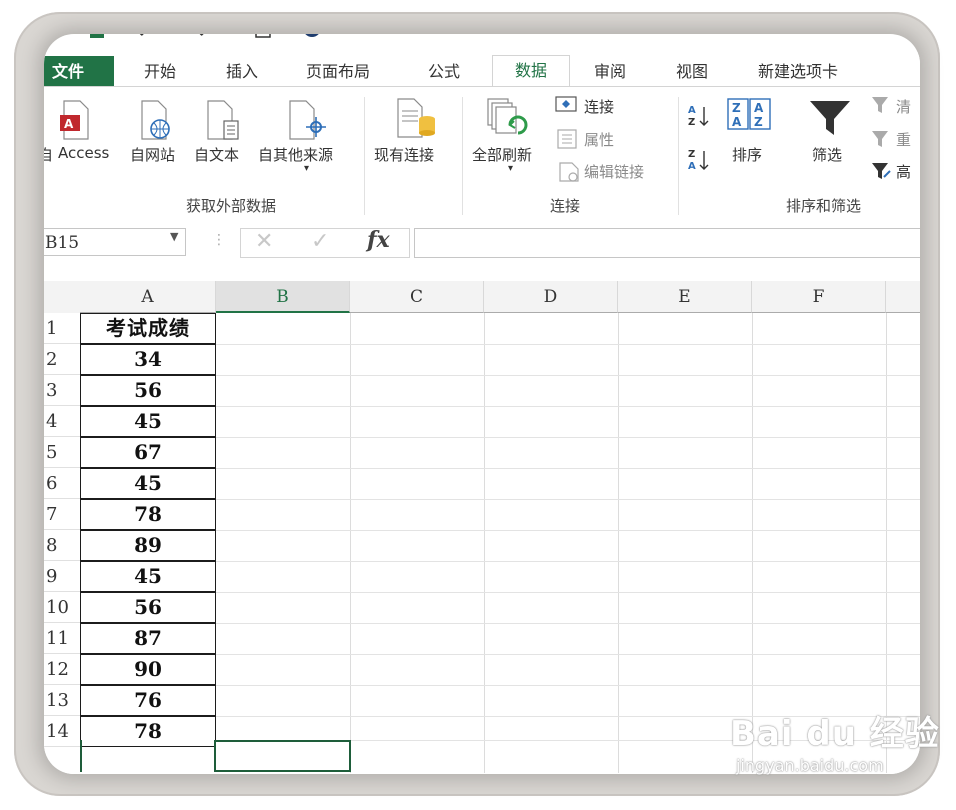 This screenshot has height=810, width=956. Describe the element at coordinates (62, 545) in the screenshot. I see `row-header: 8` at that location.